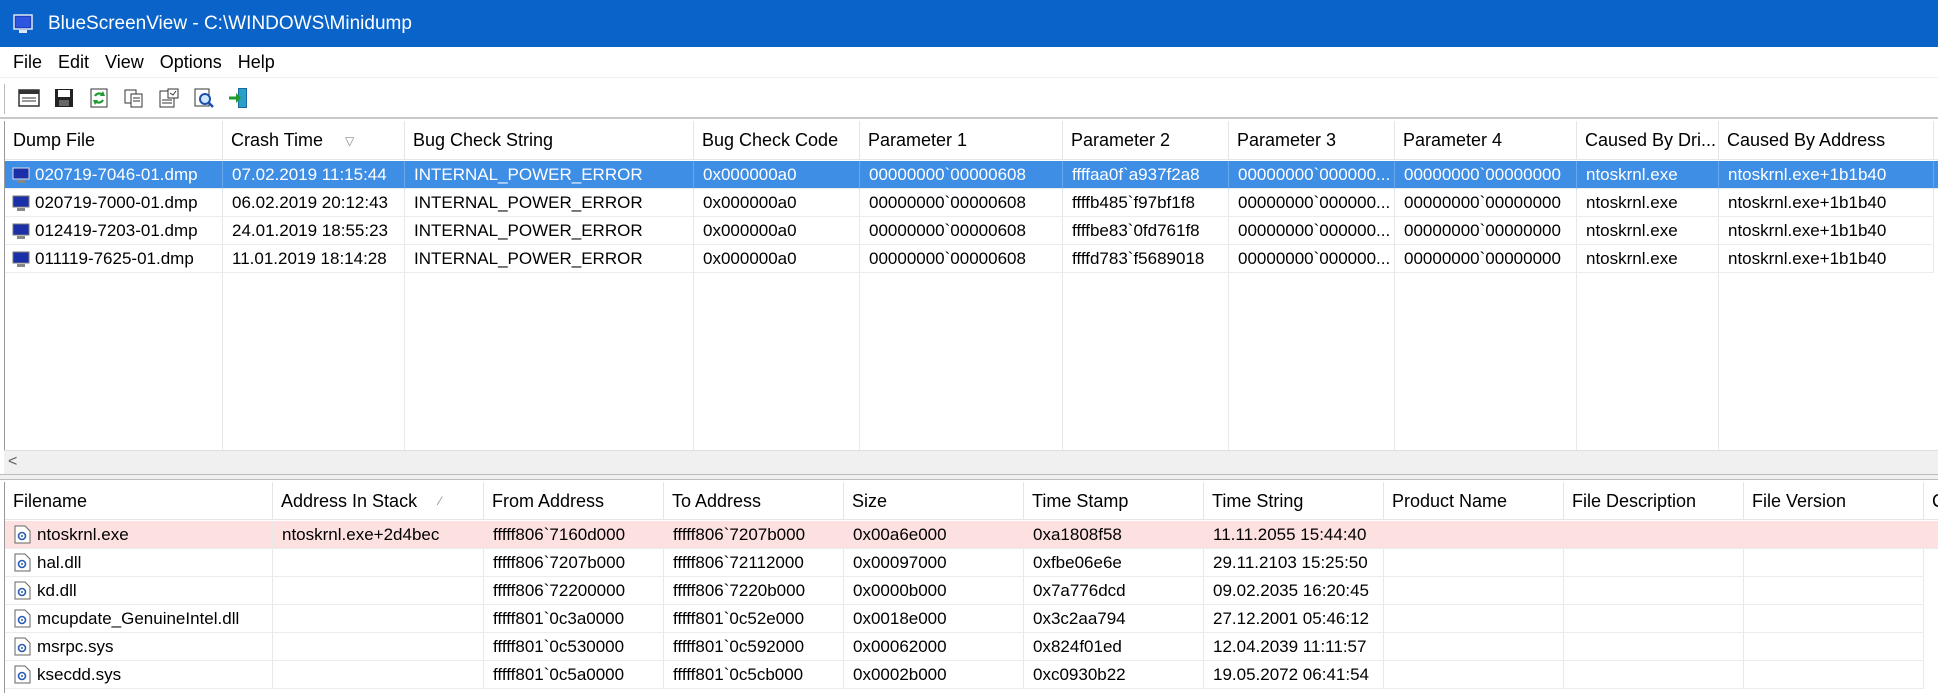 This screenshot has height=693, width=1938. I want to click on html-report-icon, so click(169, 98).